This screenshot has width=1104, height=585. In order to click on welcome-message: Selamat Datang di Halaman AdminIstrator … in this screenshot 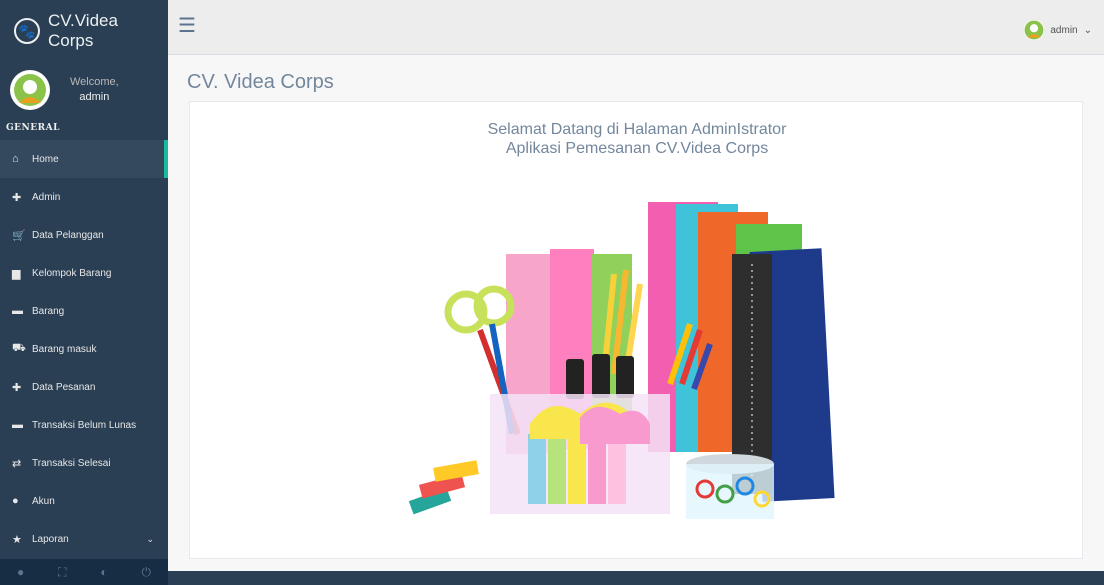, I will do `click(637, 139)`.